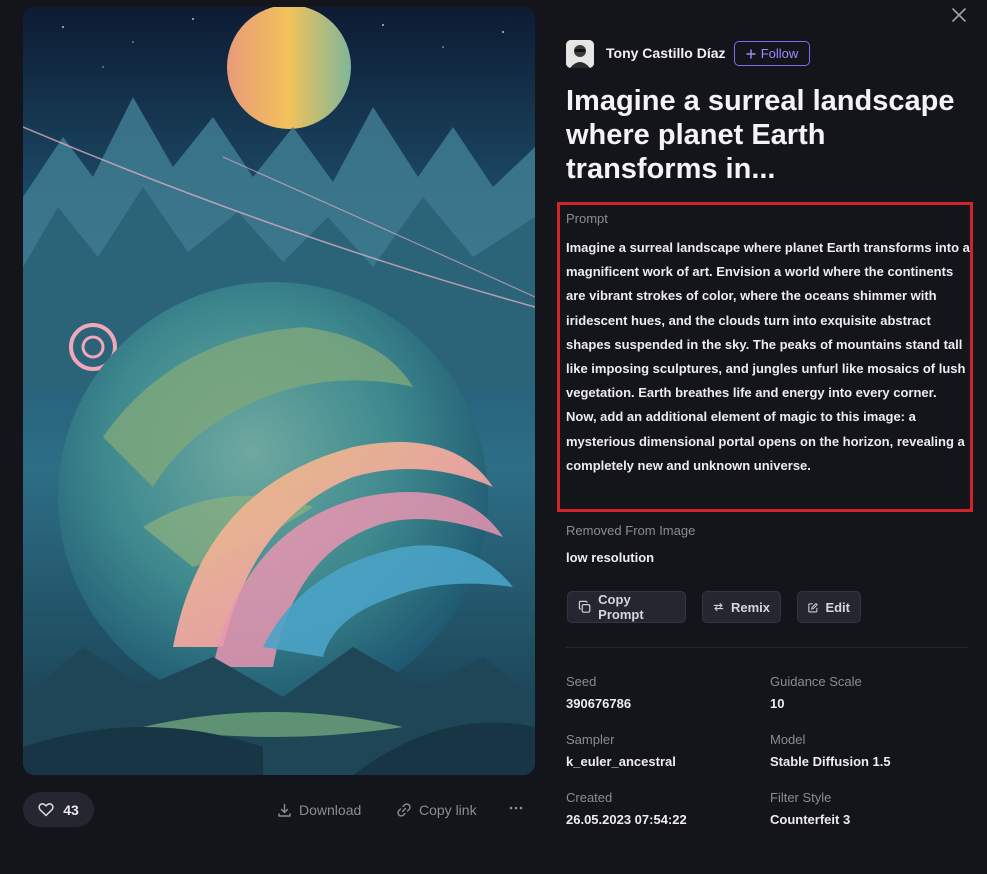  What do you see at coordinates (631, 530) in the screenshot?
I see `removed-label: Removed From Image` at bounding box center [631, 530].